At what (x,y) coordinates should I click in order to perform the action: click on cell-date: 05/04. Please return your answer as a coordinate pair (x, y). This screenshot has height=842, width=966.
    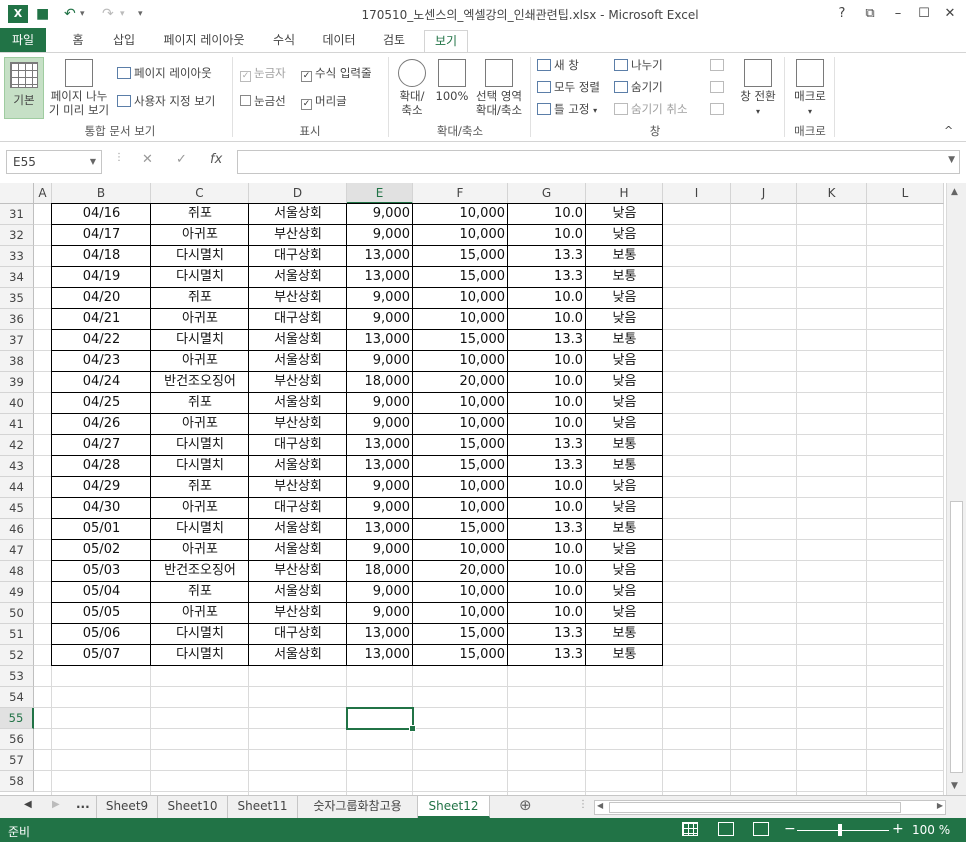
    Looking at the image, I should click on (101, 592).